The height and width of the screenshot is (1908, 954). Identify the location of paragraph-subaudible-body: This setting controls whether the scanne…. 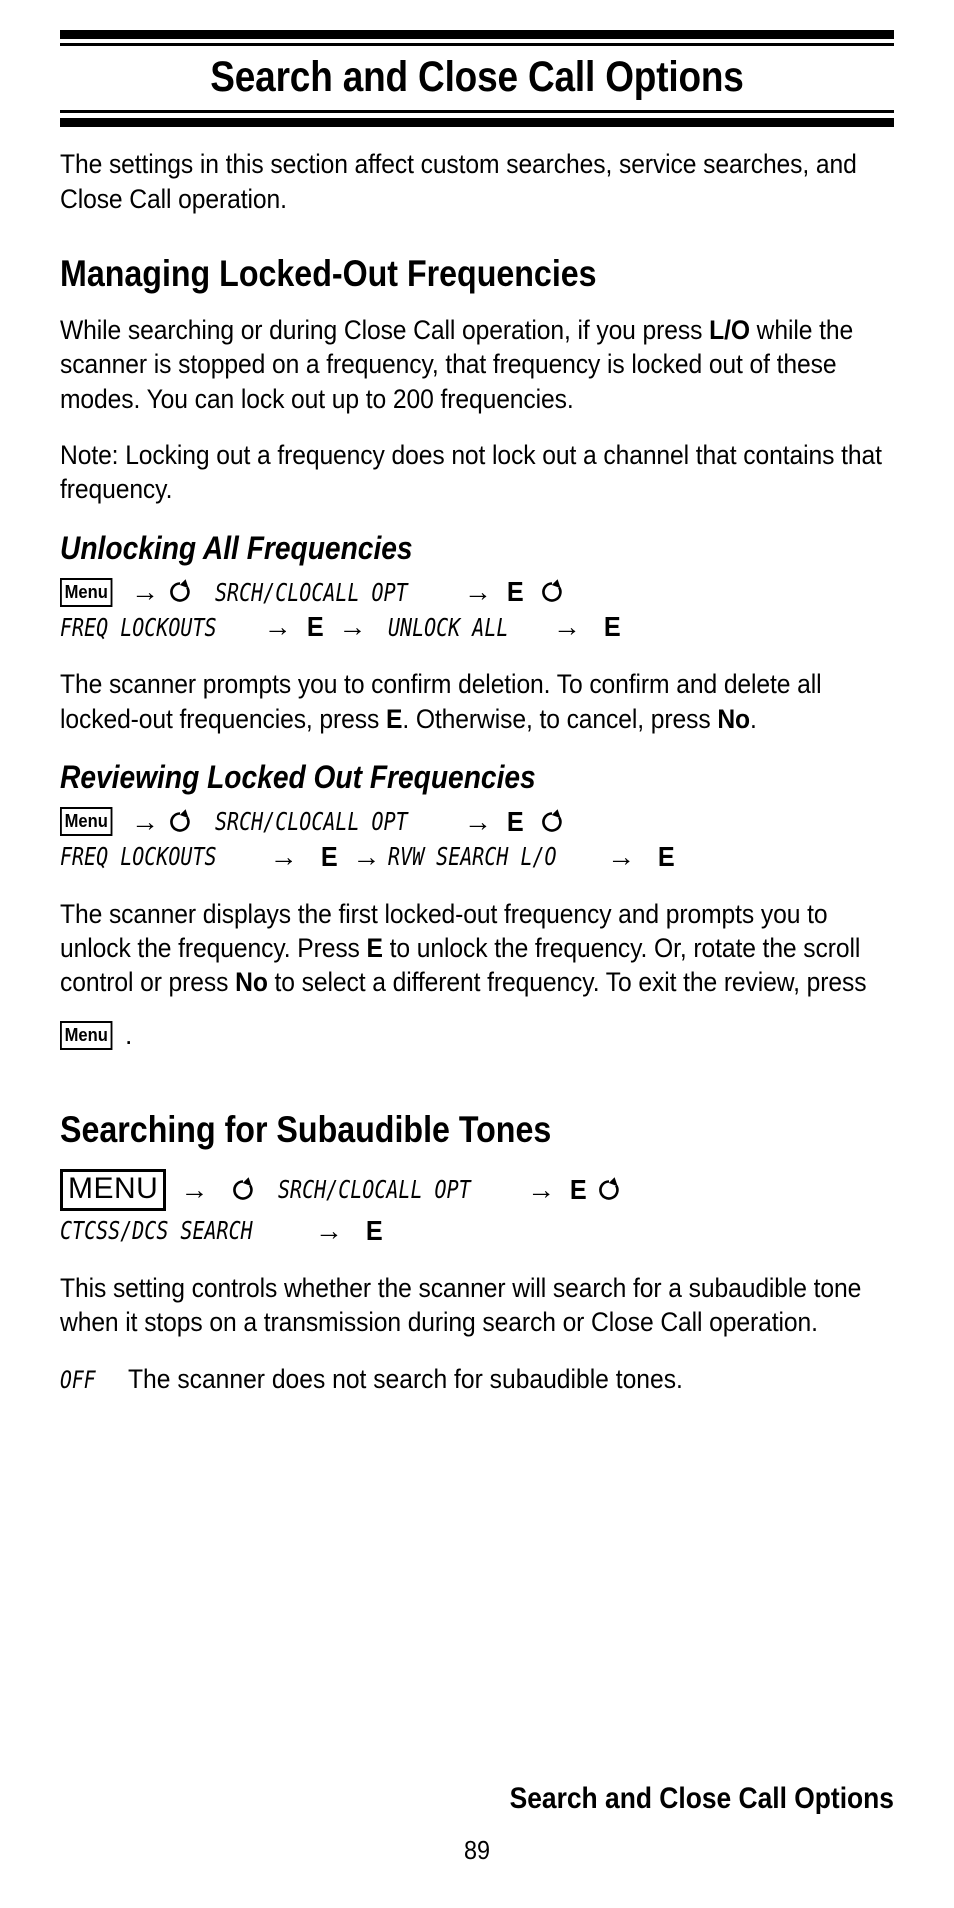
(461, 1305).